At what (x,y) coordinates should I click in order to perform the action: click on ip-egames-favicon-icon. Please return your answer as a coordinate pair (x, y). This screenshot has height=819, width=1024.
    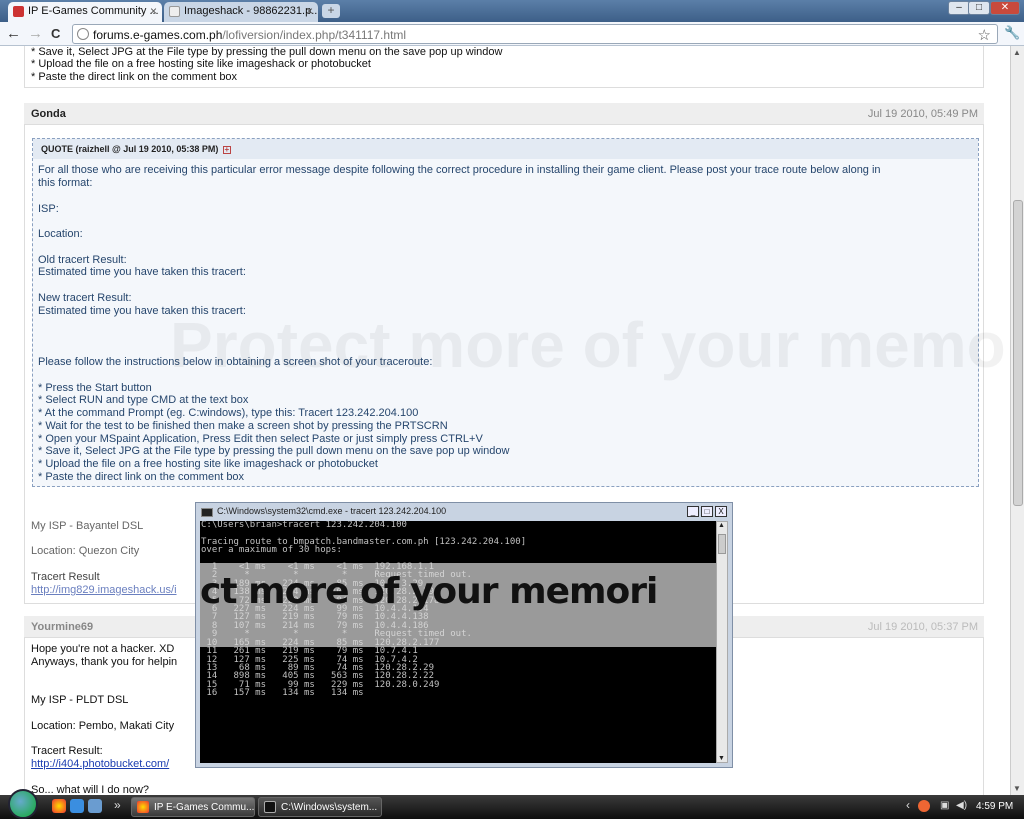
    Looking at the image, I should click on (18, 11).